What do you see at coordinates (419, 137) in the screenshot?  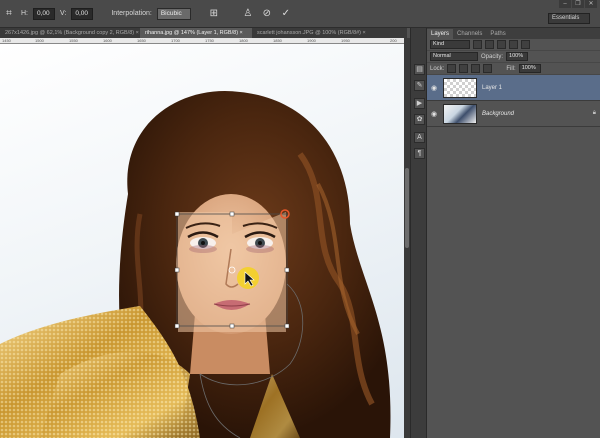 I see `character-panel-icon: A` at bounding box center [419, 137].